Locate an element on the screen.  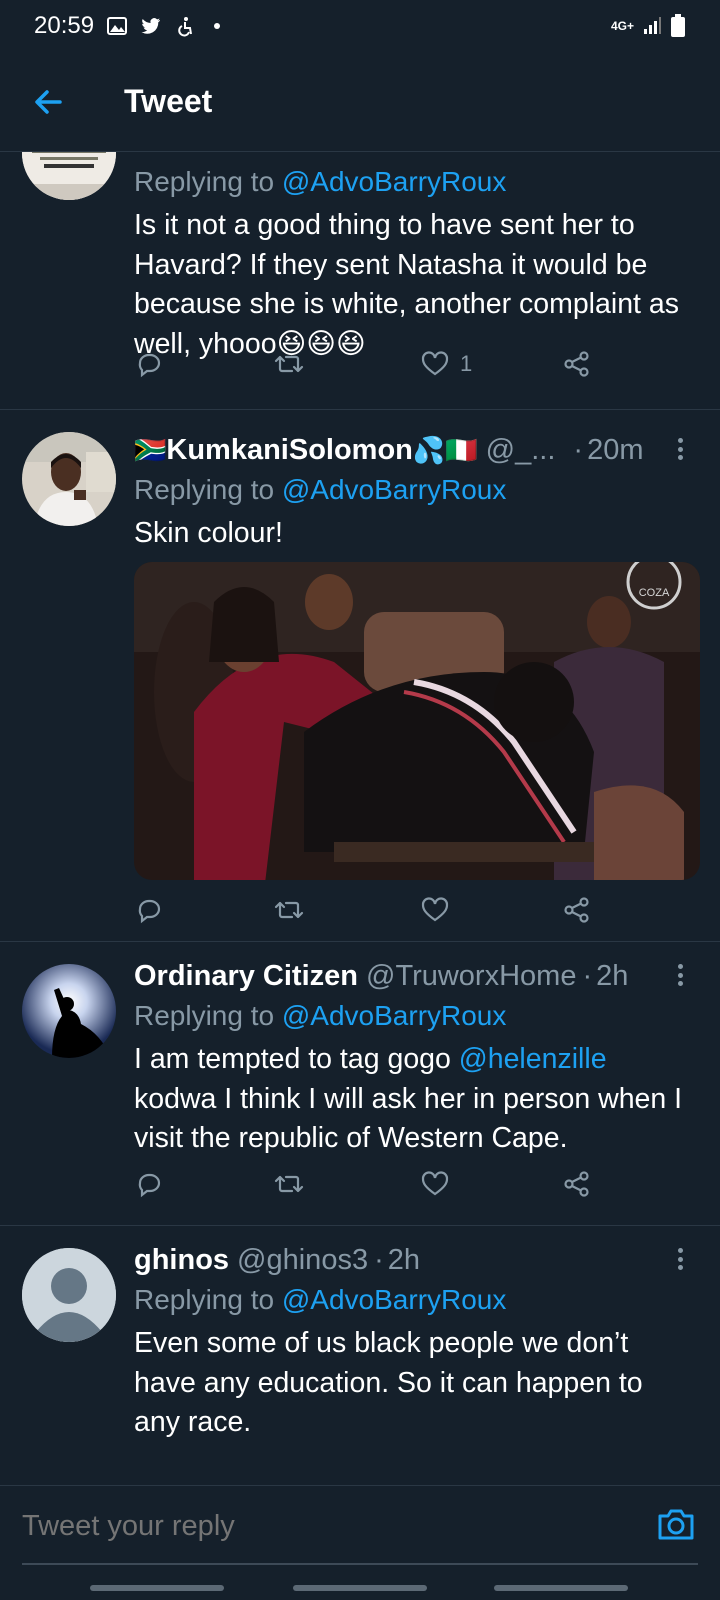
reply-composer is located at coordinates (360, 1525).